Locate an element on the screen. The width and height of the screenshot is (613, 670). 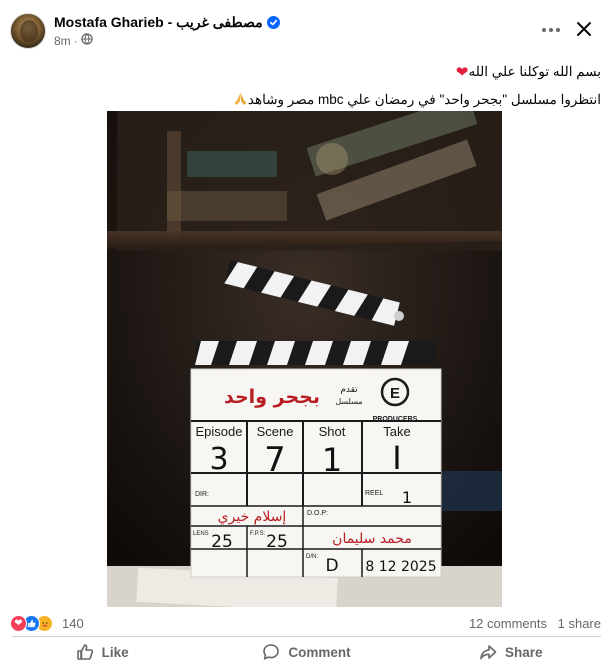
close-icon is located at coordinates (584, 29).